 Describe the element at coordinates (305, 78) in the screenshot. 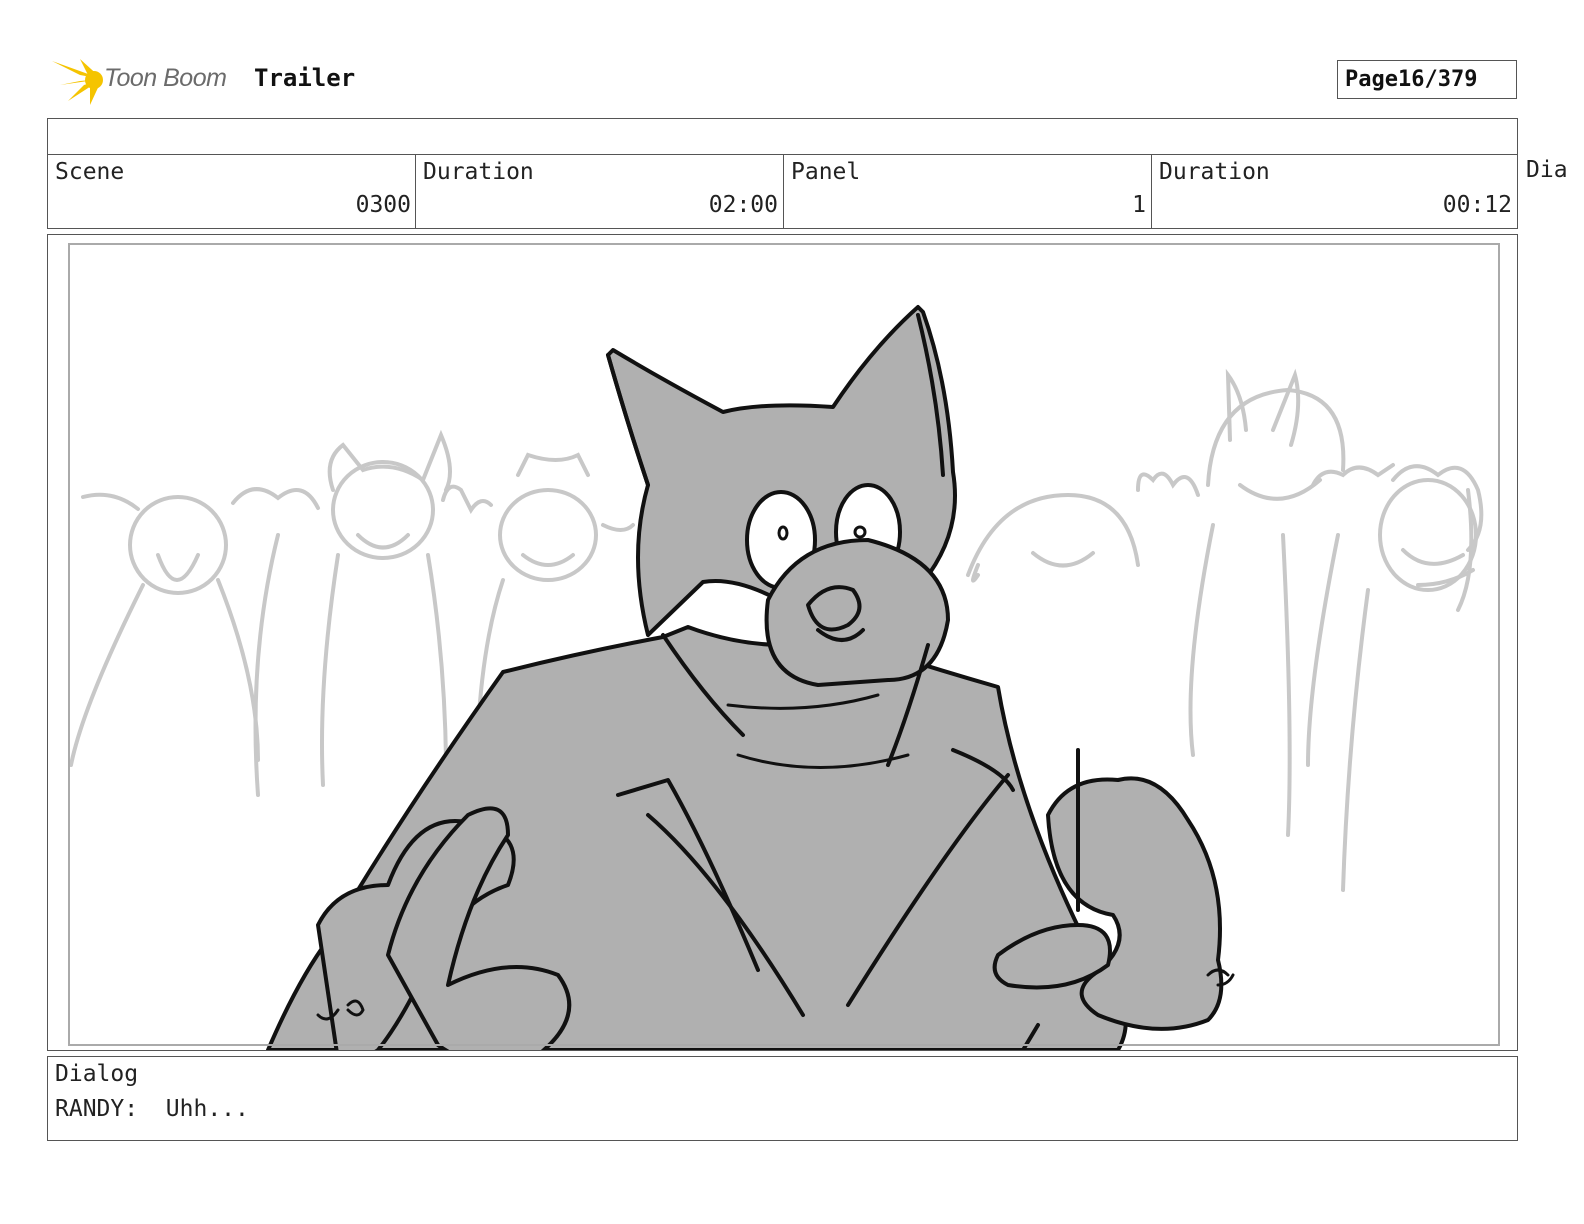

I see `project-title: Trailer` at that location.